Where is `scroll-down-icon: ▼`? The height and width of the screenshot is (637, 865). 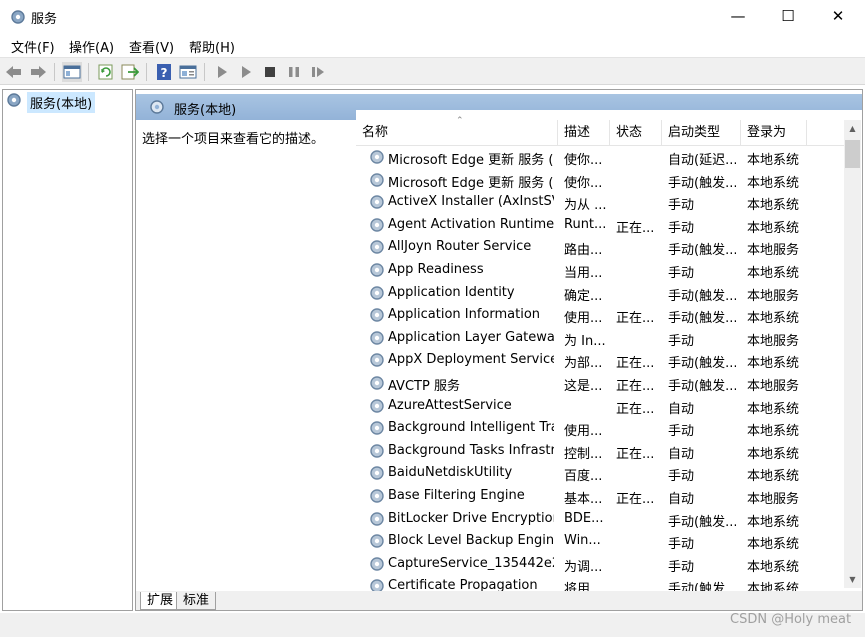 scroll-down-icon: ▼ is located at coordinates (852, 579).